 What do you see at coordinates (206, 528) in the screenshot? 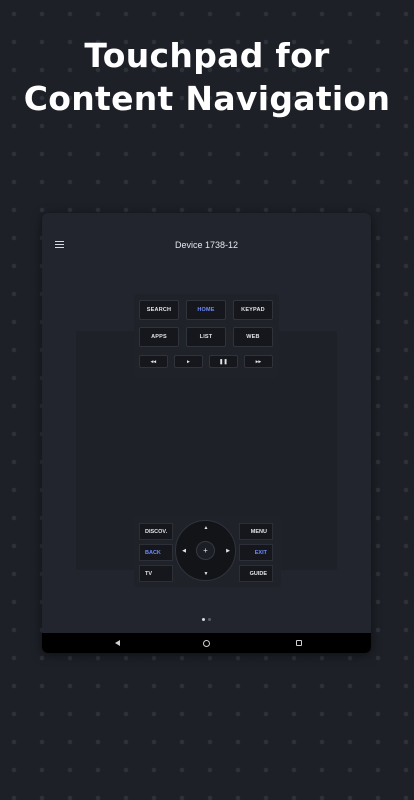
I see `up-arrow-icon: ▲` at bounding box center [206, 528].